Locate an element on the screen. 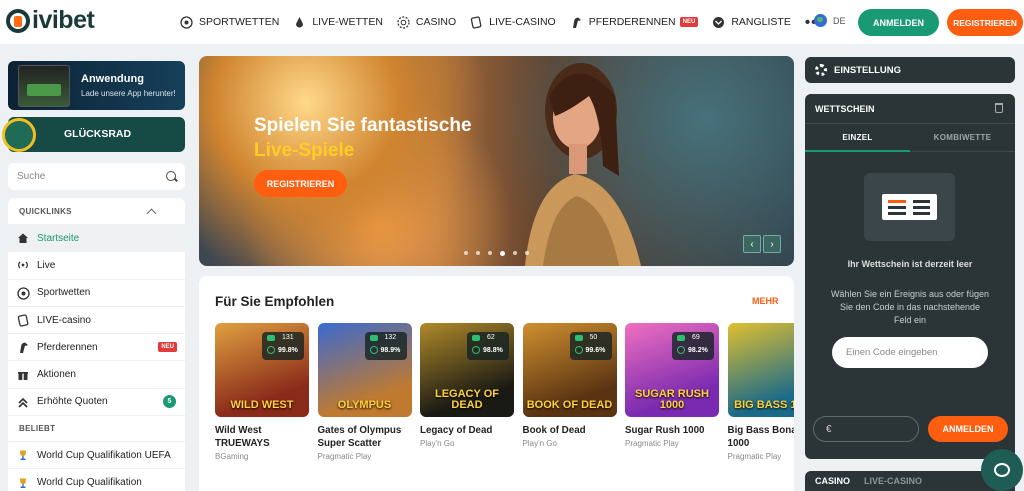  game-thumbnail: OLYMPUS 132 98.9% is located at coordinates (364, 370).